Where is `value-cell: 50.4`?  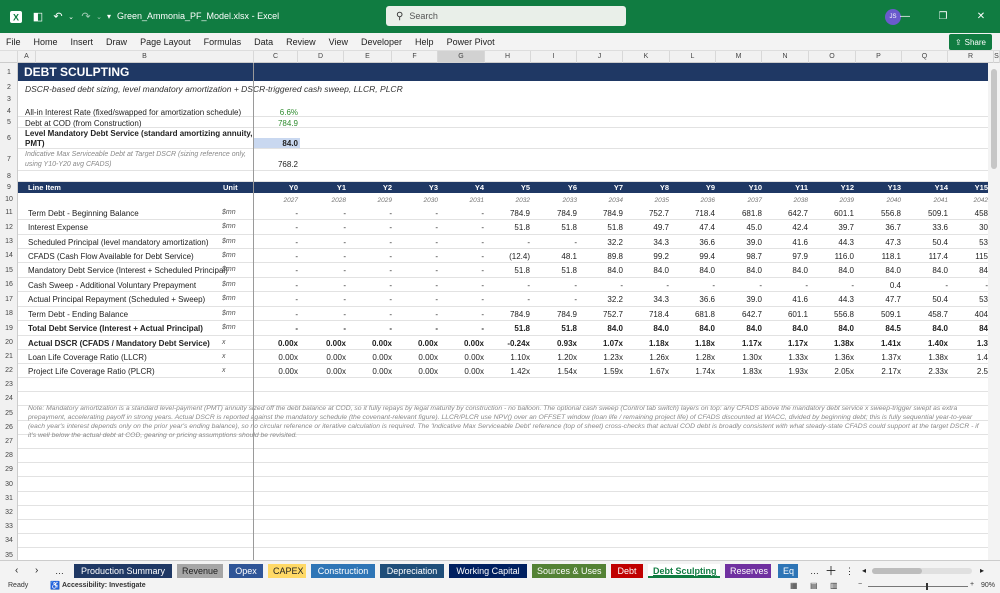 value-cell: 50.4 is located at coordinates (925, 299).